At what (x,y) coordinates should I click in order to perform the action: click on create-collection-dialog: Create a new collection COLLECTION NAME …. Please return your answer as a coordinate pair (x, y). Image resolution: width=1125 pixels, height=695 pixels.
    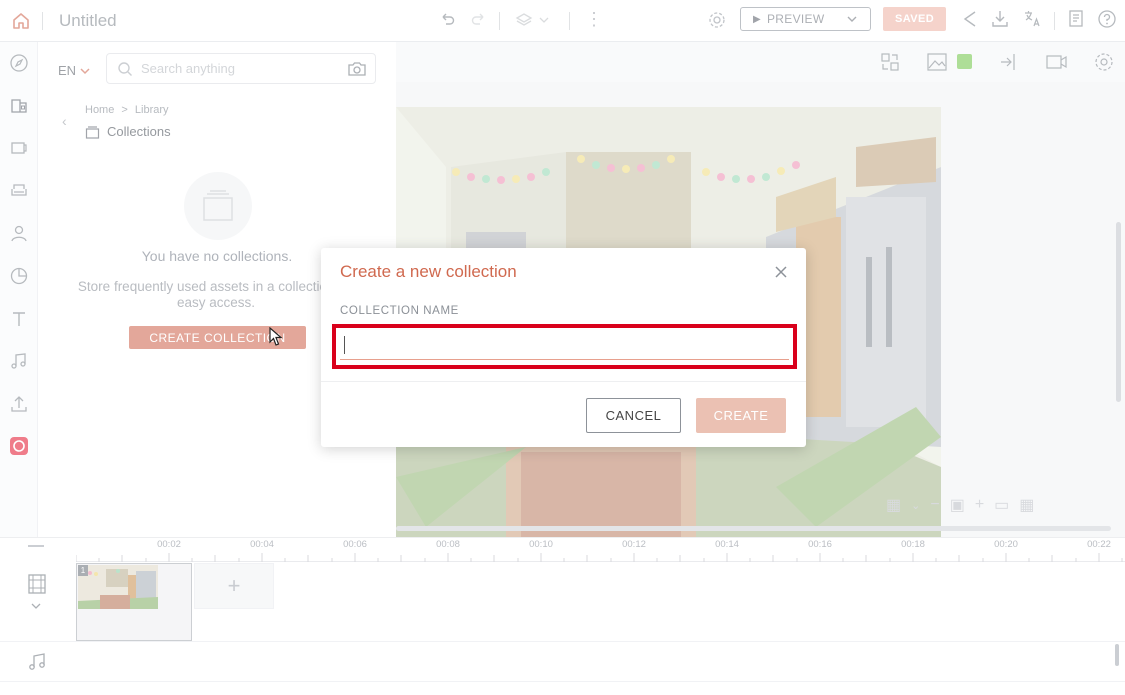
    Looking at the image, I should click on (563, 347).